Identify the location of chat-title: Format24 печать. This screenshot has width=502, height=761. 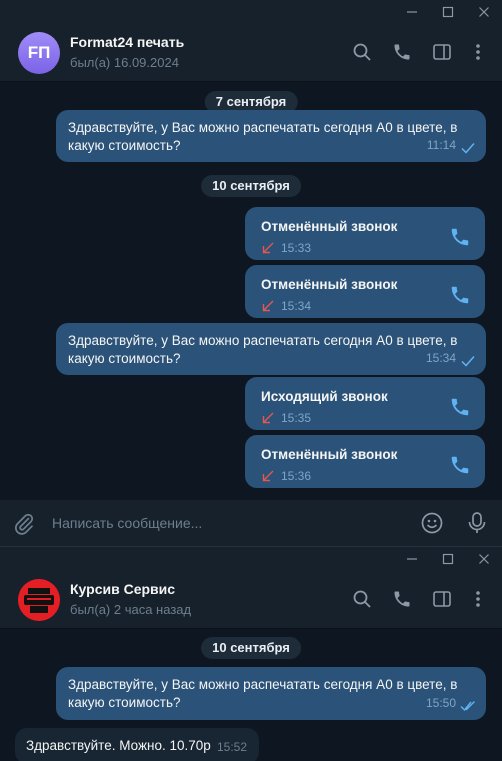
(127, 42).